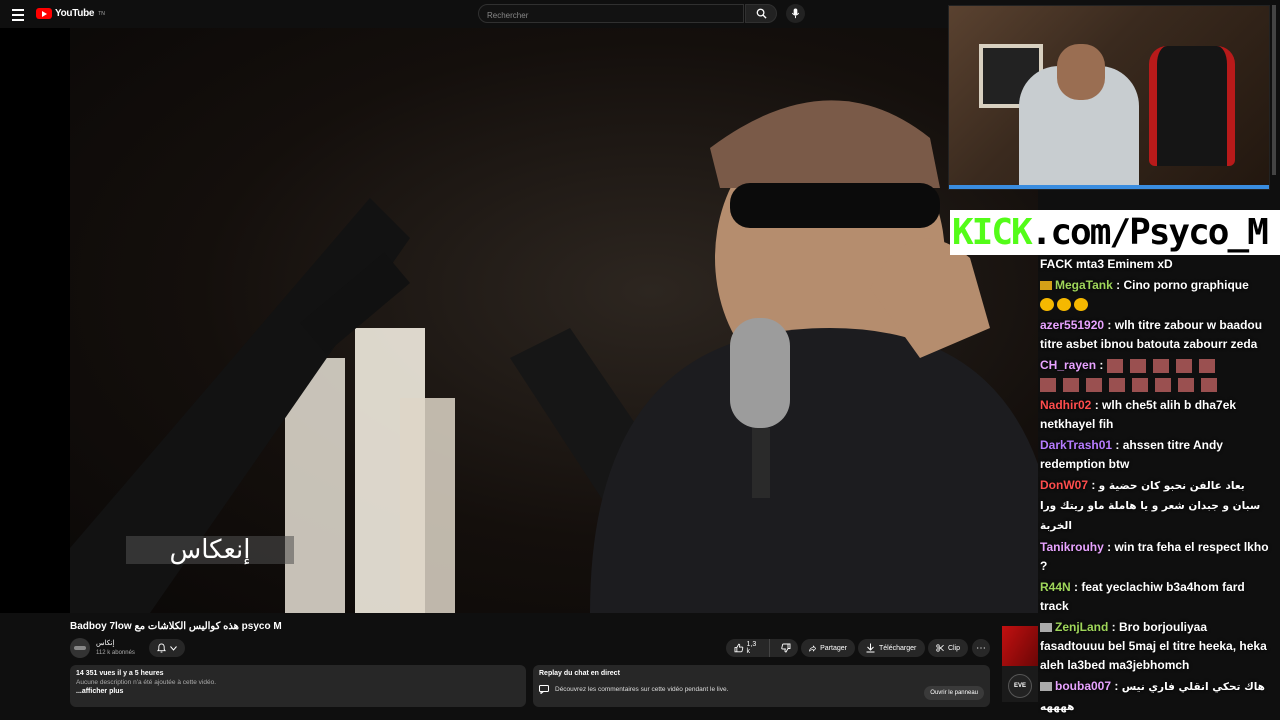 The height and width of the screenshot is (720, 1280). I want to click on dislike-button, so click(786, 648).